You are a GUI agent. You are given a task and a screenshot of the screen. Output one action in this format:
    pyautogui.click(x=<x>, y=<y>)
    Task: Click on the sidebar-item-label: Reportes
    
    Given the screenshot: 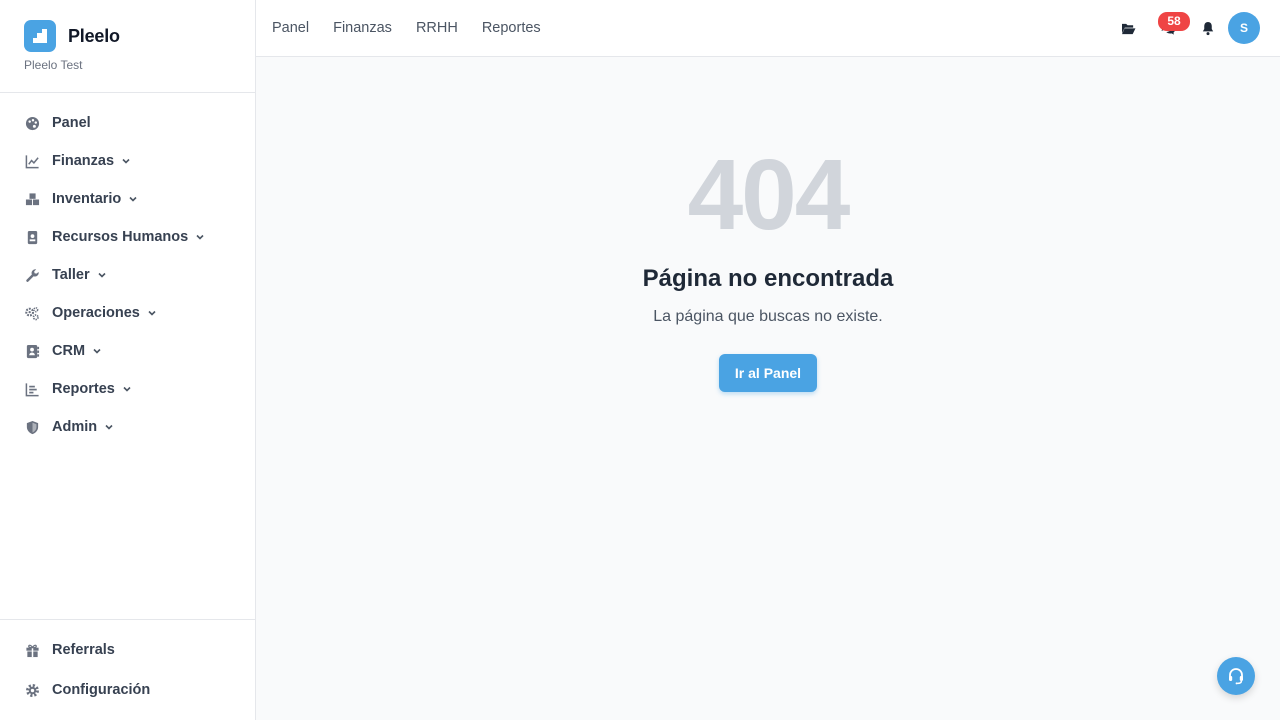 What is the action you would take?
    pyautogui.click(x=83, y=389)
    